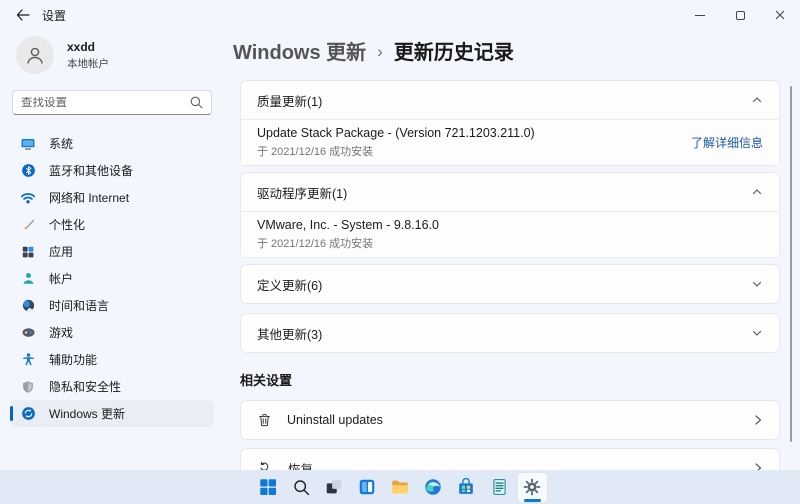 The image size is (800, 504). I want to click on sidebar-item-bluetooth: 蓝牙和其他设备, so click(112, 170).